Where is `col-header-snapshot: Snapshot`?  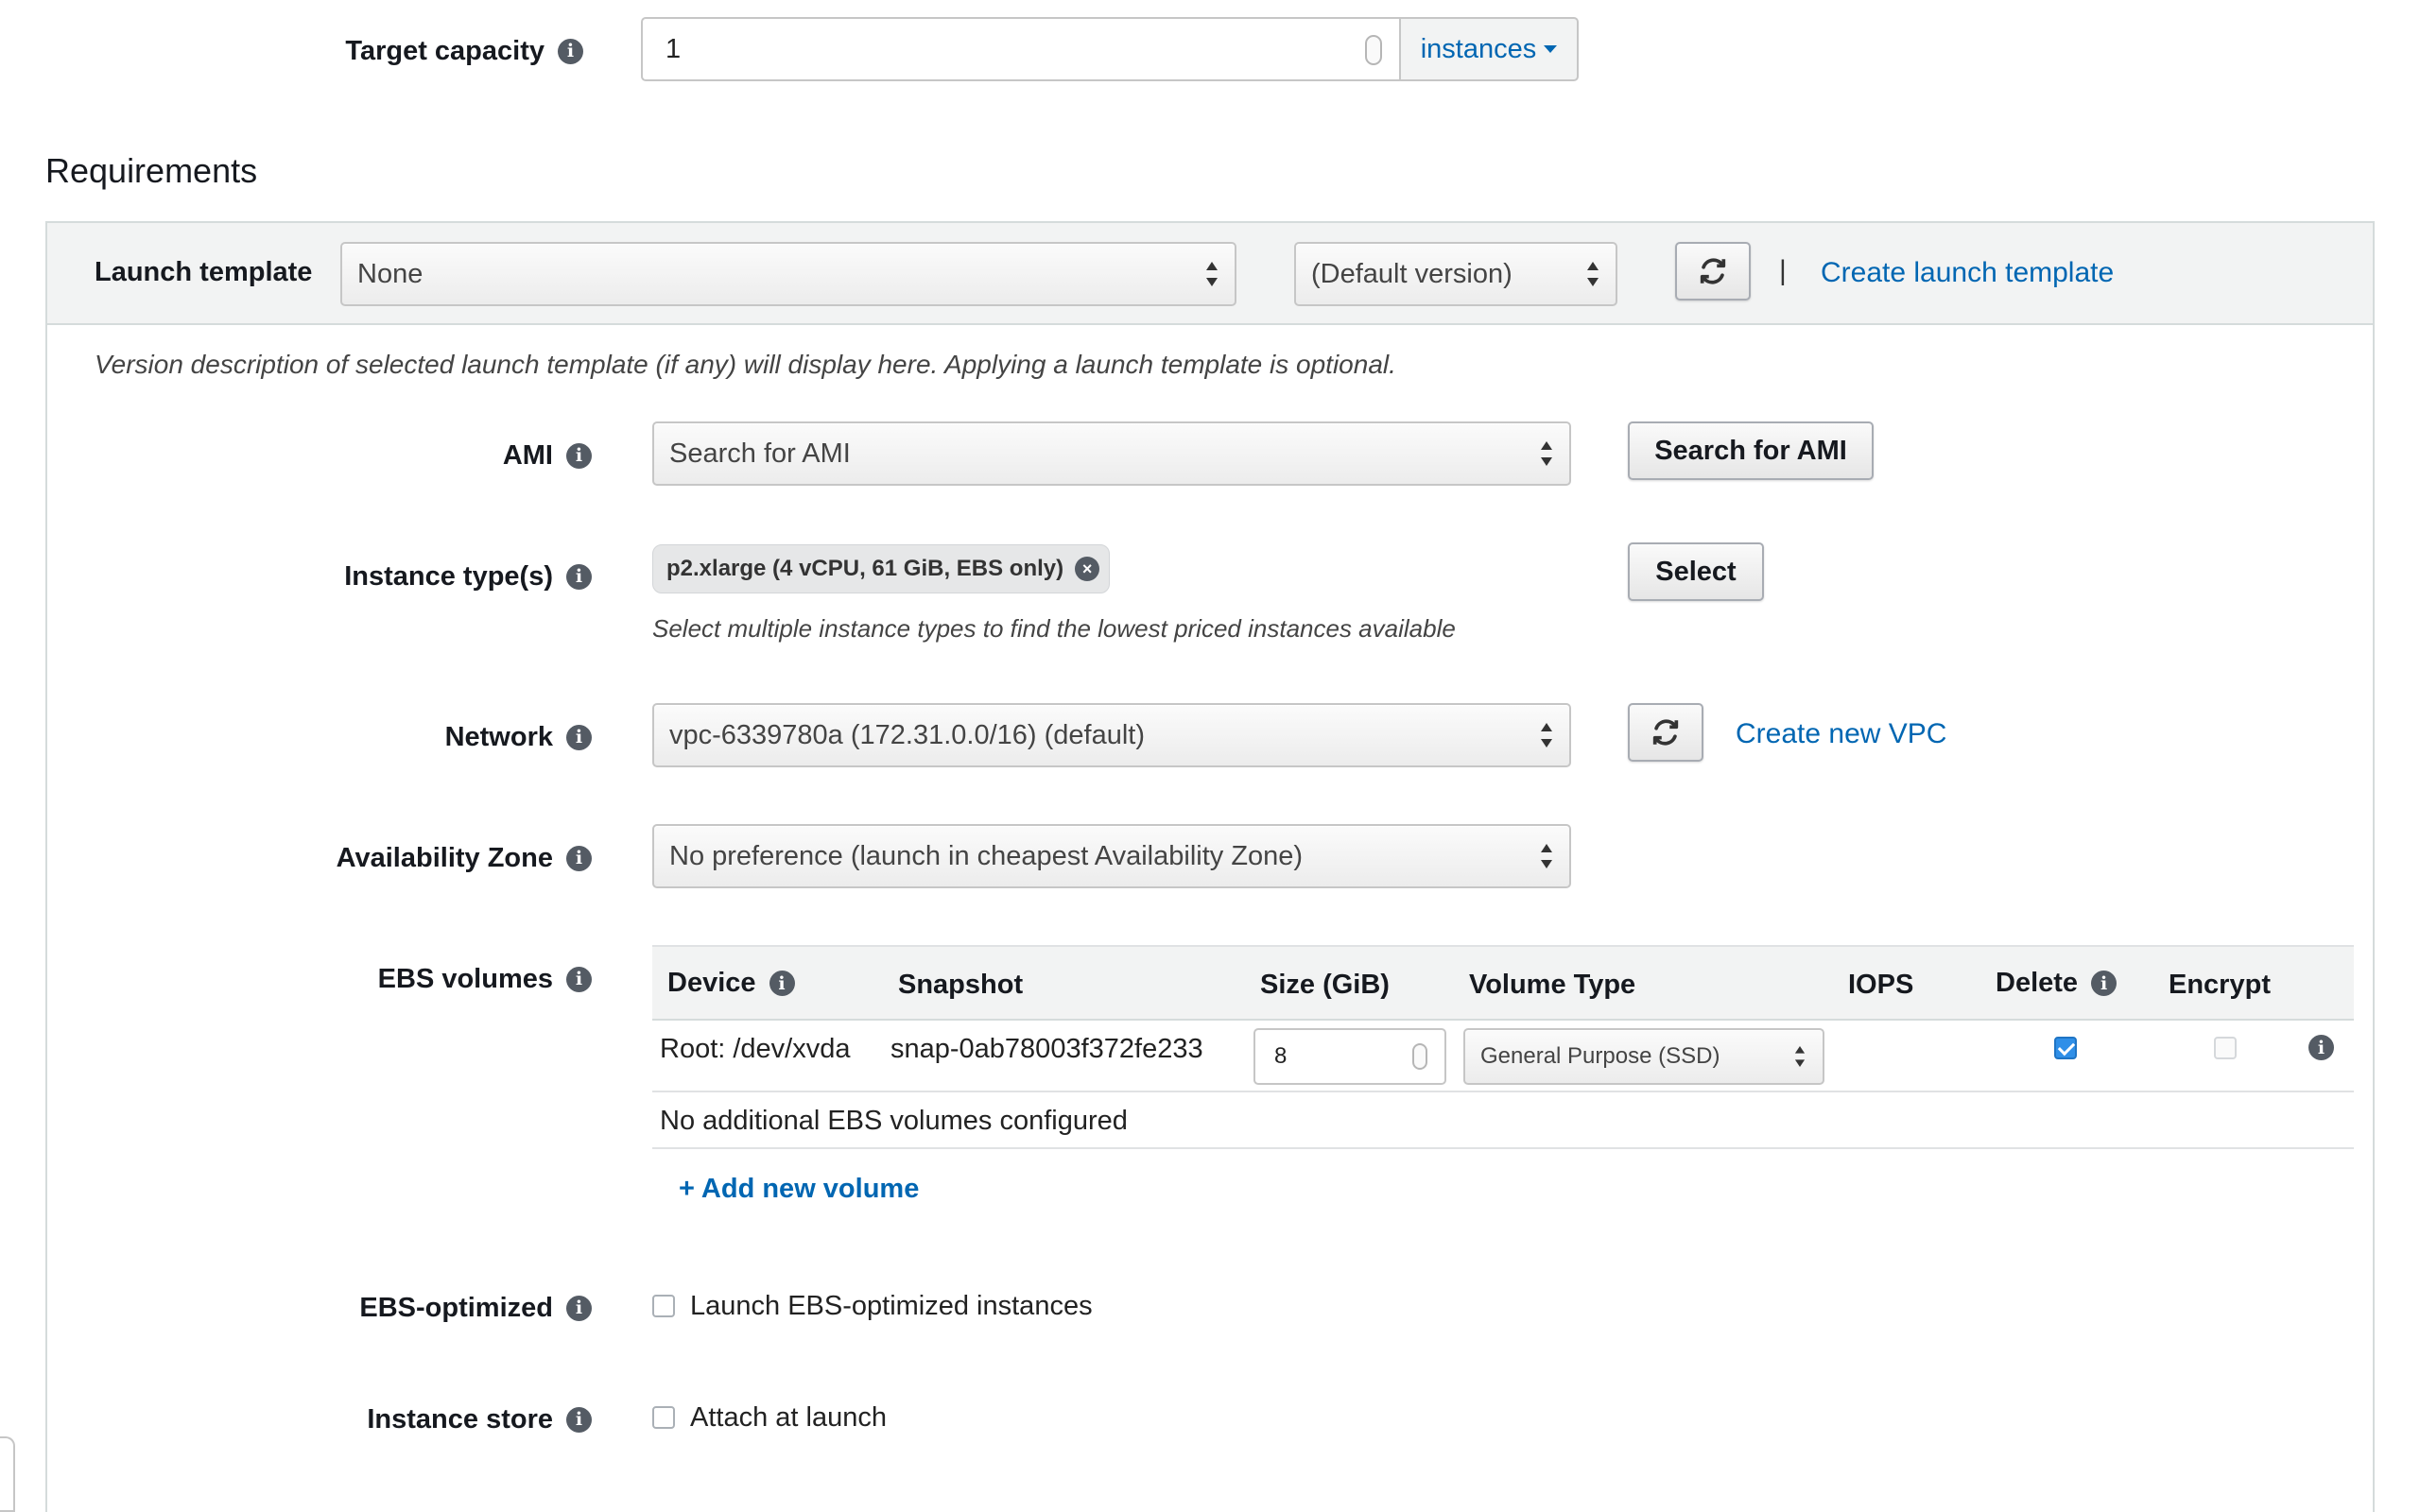 col-header-snapshot: Snapshot is located at coordinates (961, 985).